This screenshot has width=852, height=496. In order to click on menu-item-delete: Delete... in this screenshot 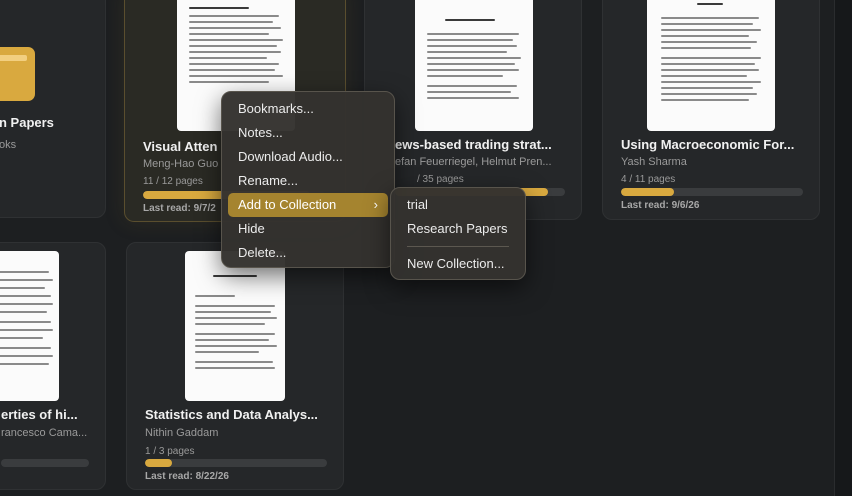, I will do `click(308, 253)`.